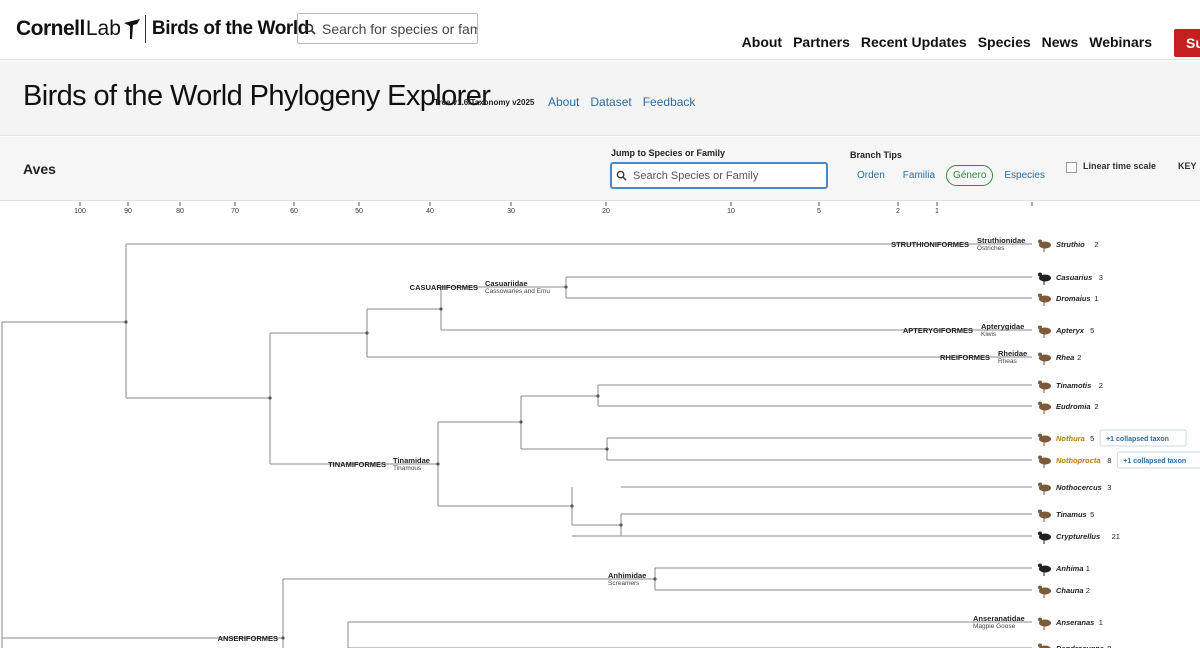  I want to click on time-tick-label: 70, so click(235, 211).